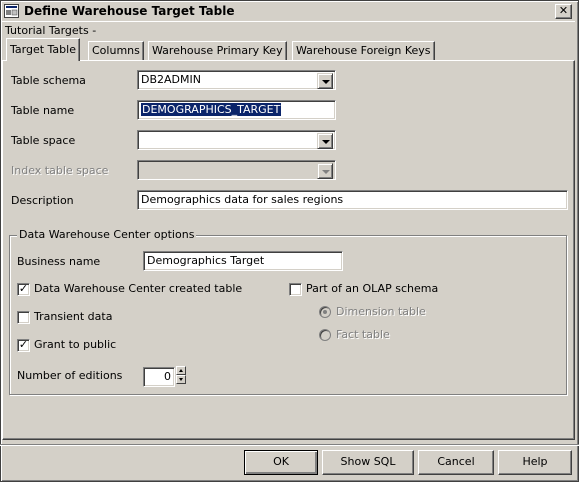 This screenshot has width=579, height=482. Describe the element at coordinates (171, 79) in the screenshot. I see `table-schema-value: DB2ADMIN` at that location.